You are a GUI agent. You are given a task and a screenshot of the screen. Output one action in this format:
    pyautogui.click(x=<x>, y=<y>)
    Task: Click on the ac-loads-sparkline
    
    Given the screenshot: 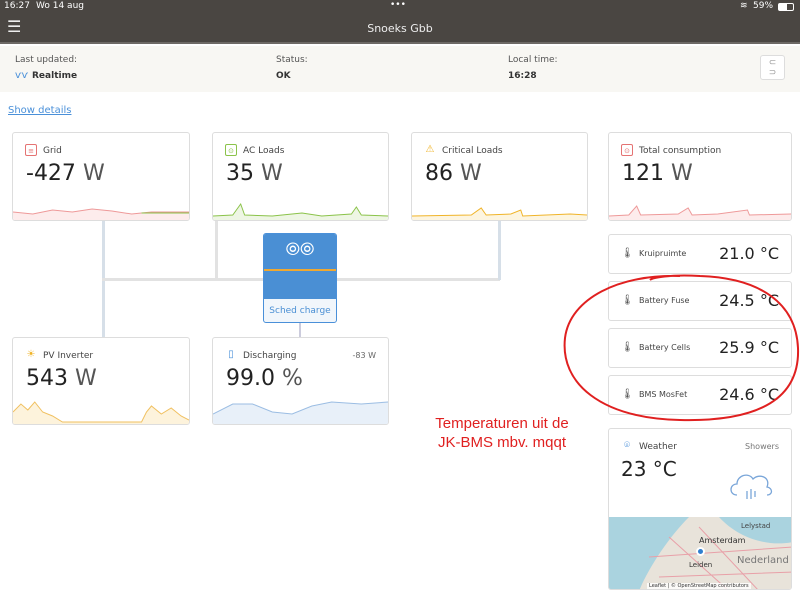 What is the action you would take?
    pyautogui.click(x=300, y=211)
    